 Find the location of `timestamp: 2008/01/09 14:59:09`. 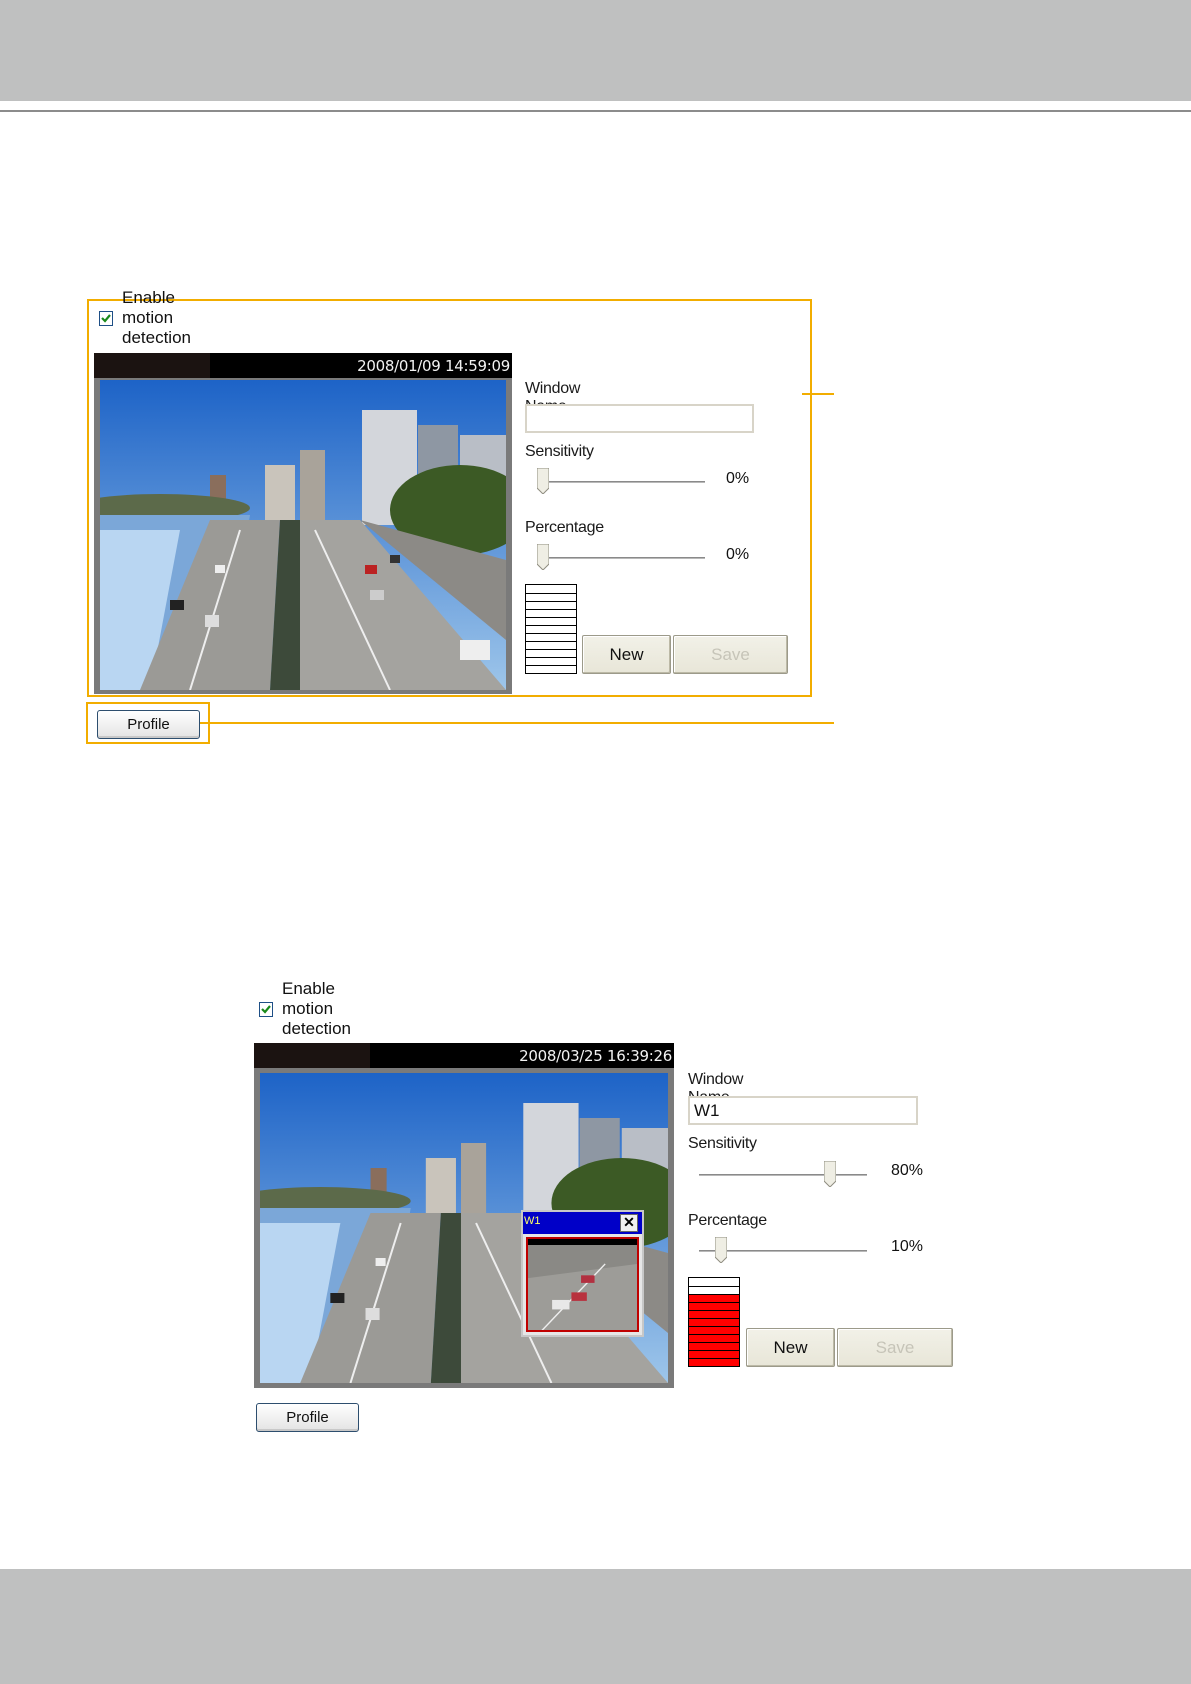

timestamp: 2008/01/09 14:59:09 is located at coordinates (433, 366).